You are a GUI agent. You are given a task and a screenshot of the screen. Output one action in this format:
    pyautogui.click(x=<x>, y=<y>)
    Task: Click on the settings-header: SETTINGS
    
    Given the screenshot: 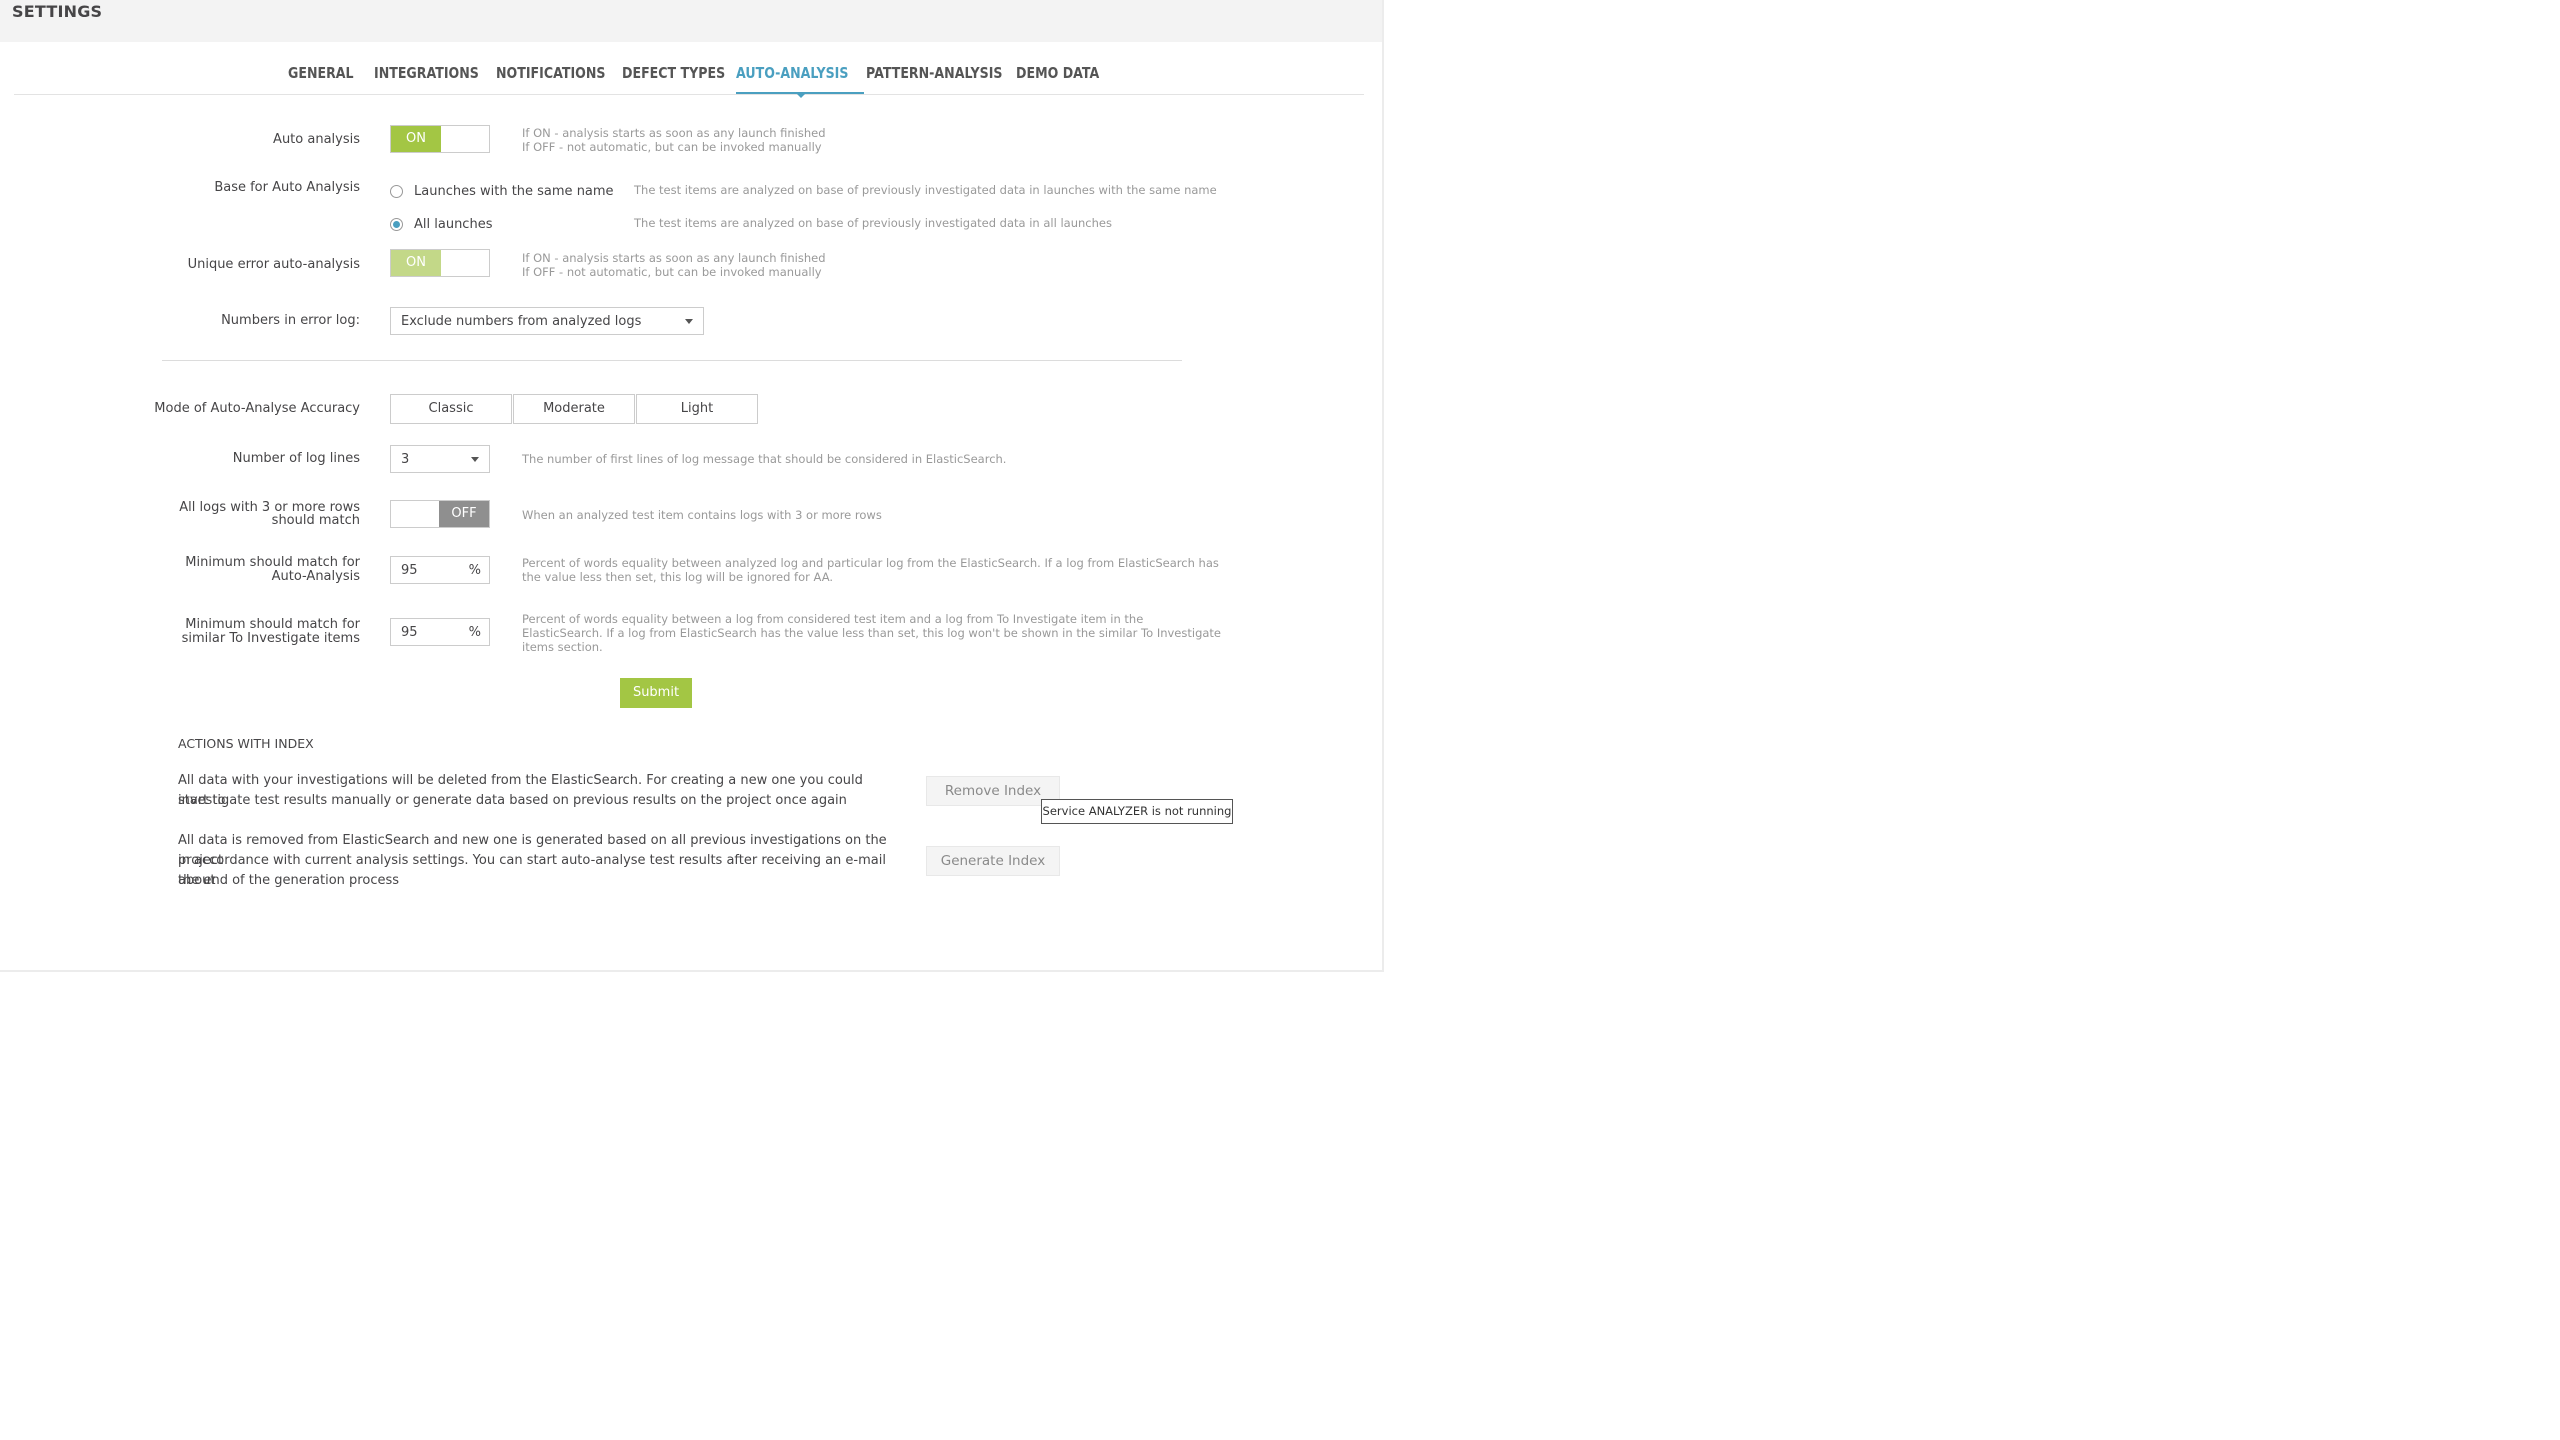 What is the action you would take?
    pyautogui.click(x=691, y=21)
    